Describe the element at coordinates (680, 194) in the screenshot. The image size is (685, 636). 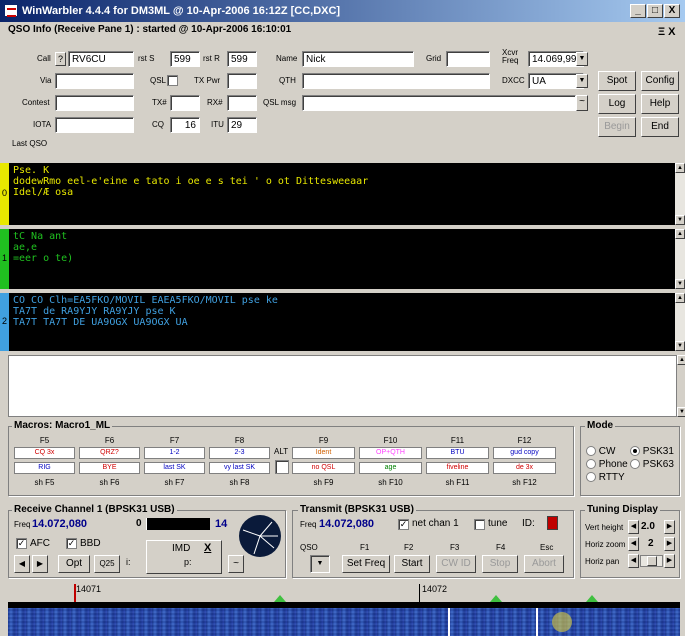
I see `pane-0-scrollbar: ▲ ▼` at that location.